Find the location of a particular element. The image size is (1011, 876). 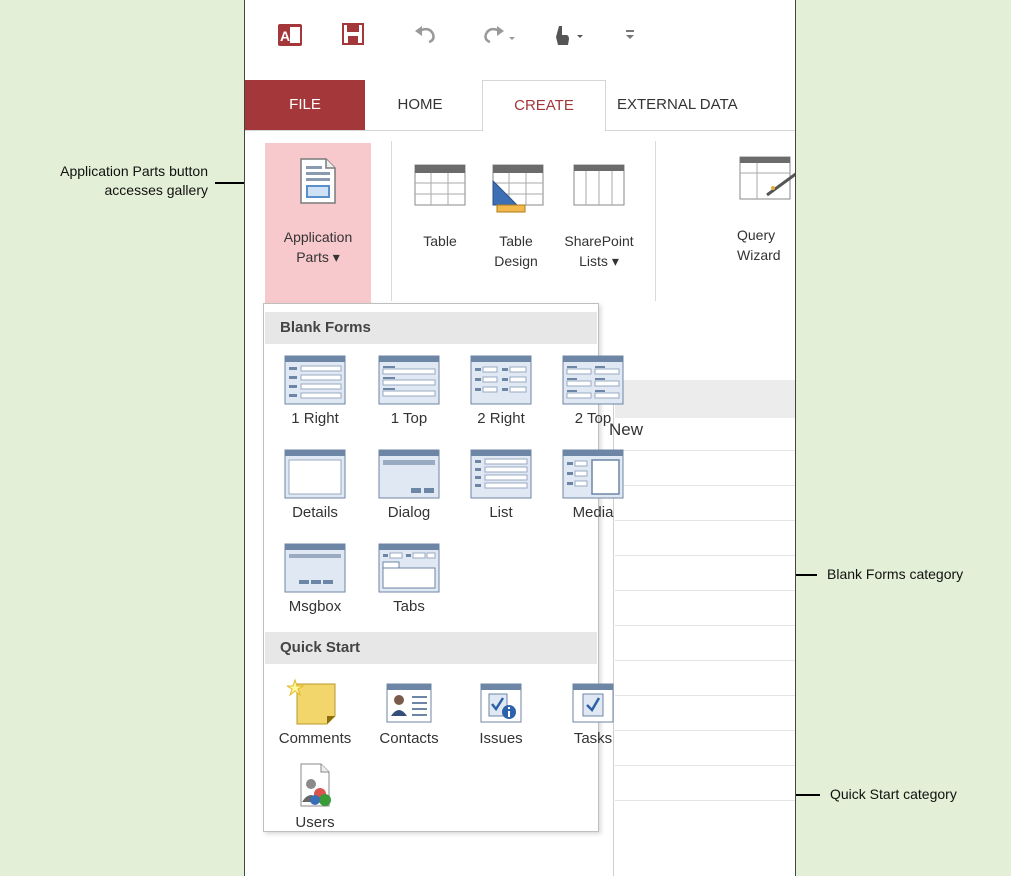

table-label: Table is located at coordinates (440, 241).